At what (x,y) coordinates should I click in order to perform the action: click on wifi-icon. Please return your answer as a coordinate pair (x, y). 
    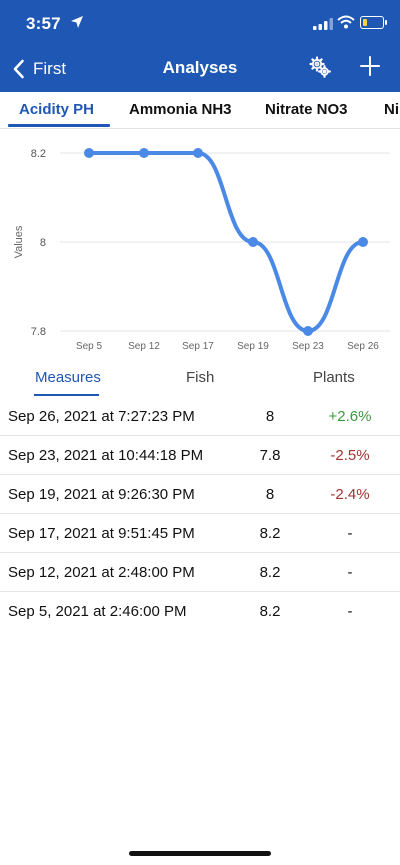
    Looking at the image, I should click on (346, 22).